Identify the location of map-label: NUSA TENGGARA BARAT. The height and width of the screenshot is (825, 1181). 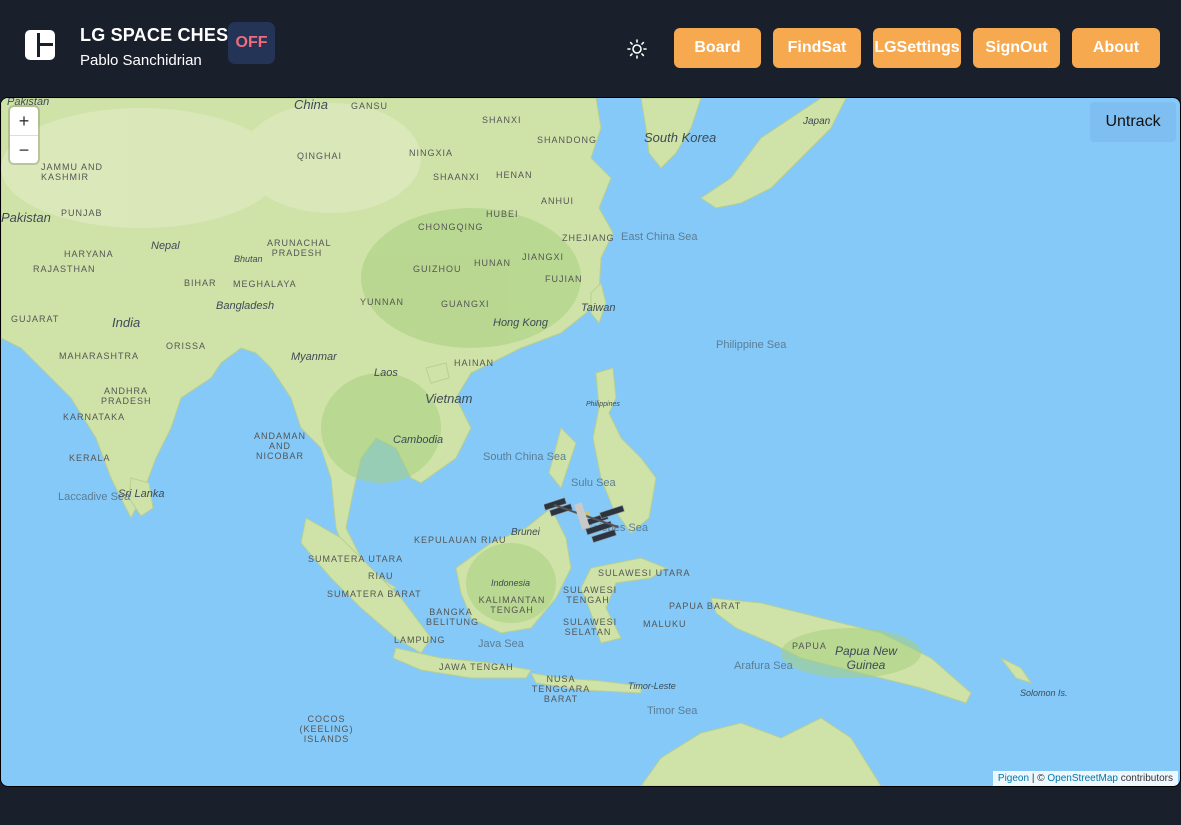
(561, 689).